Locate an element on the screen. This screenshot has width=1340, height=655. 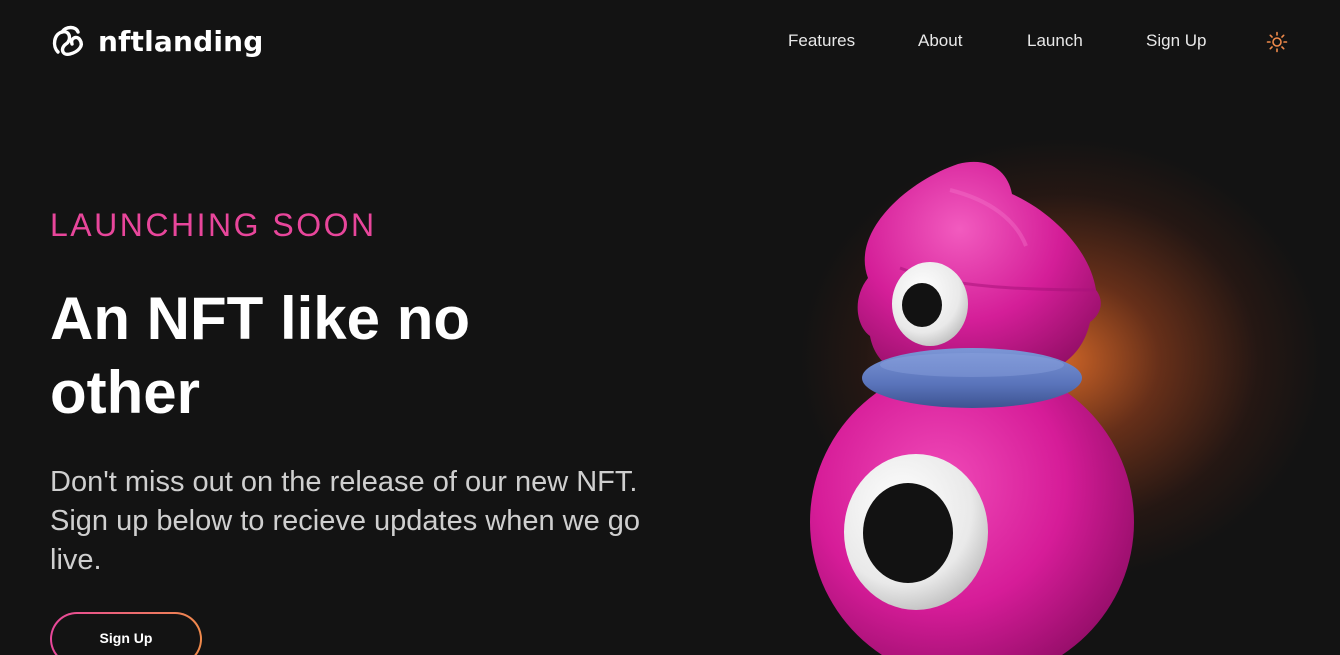
nav-sign-up: Sign Up is located at coordinates (1176, 41).